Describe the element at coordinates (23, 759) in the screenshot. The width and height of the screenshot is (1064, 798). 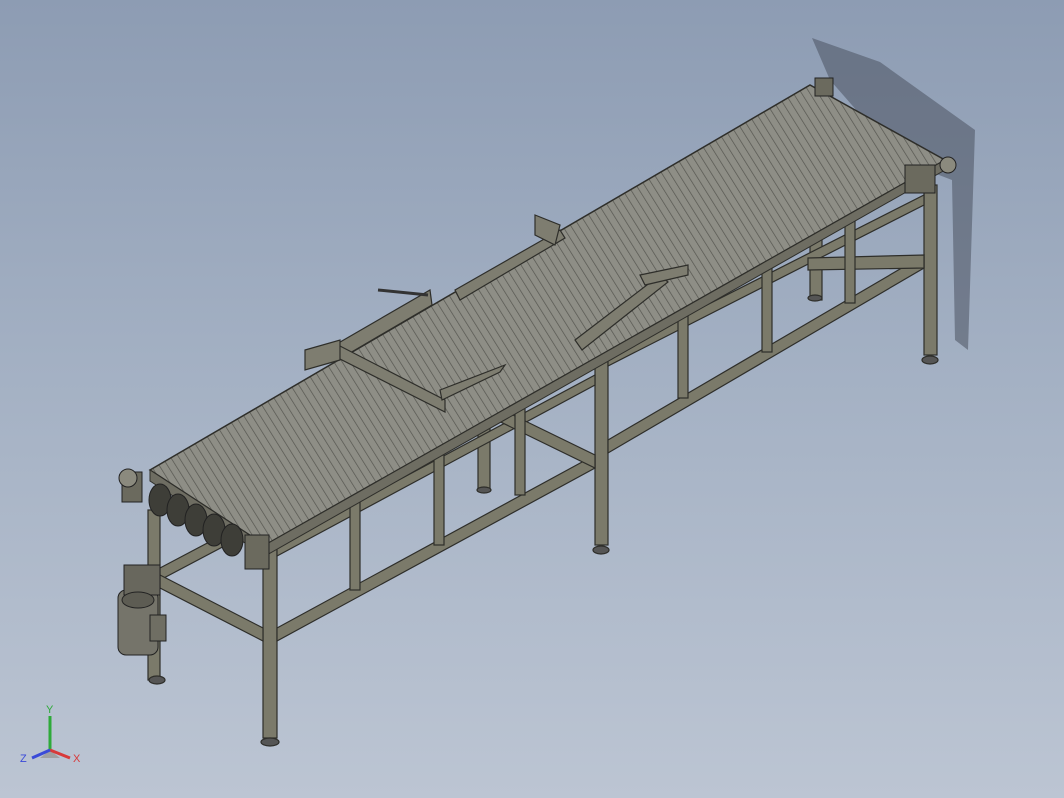
I see `z-axis-label: Z` at that location.